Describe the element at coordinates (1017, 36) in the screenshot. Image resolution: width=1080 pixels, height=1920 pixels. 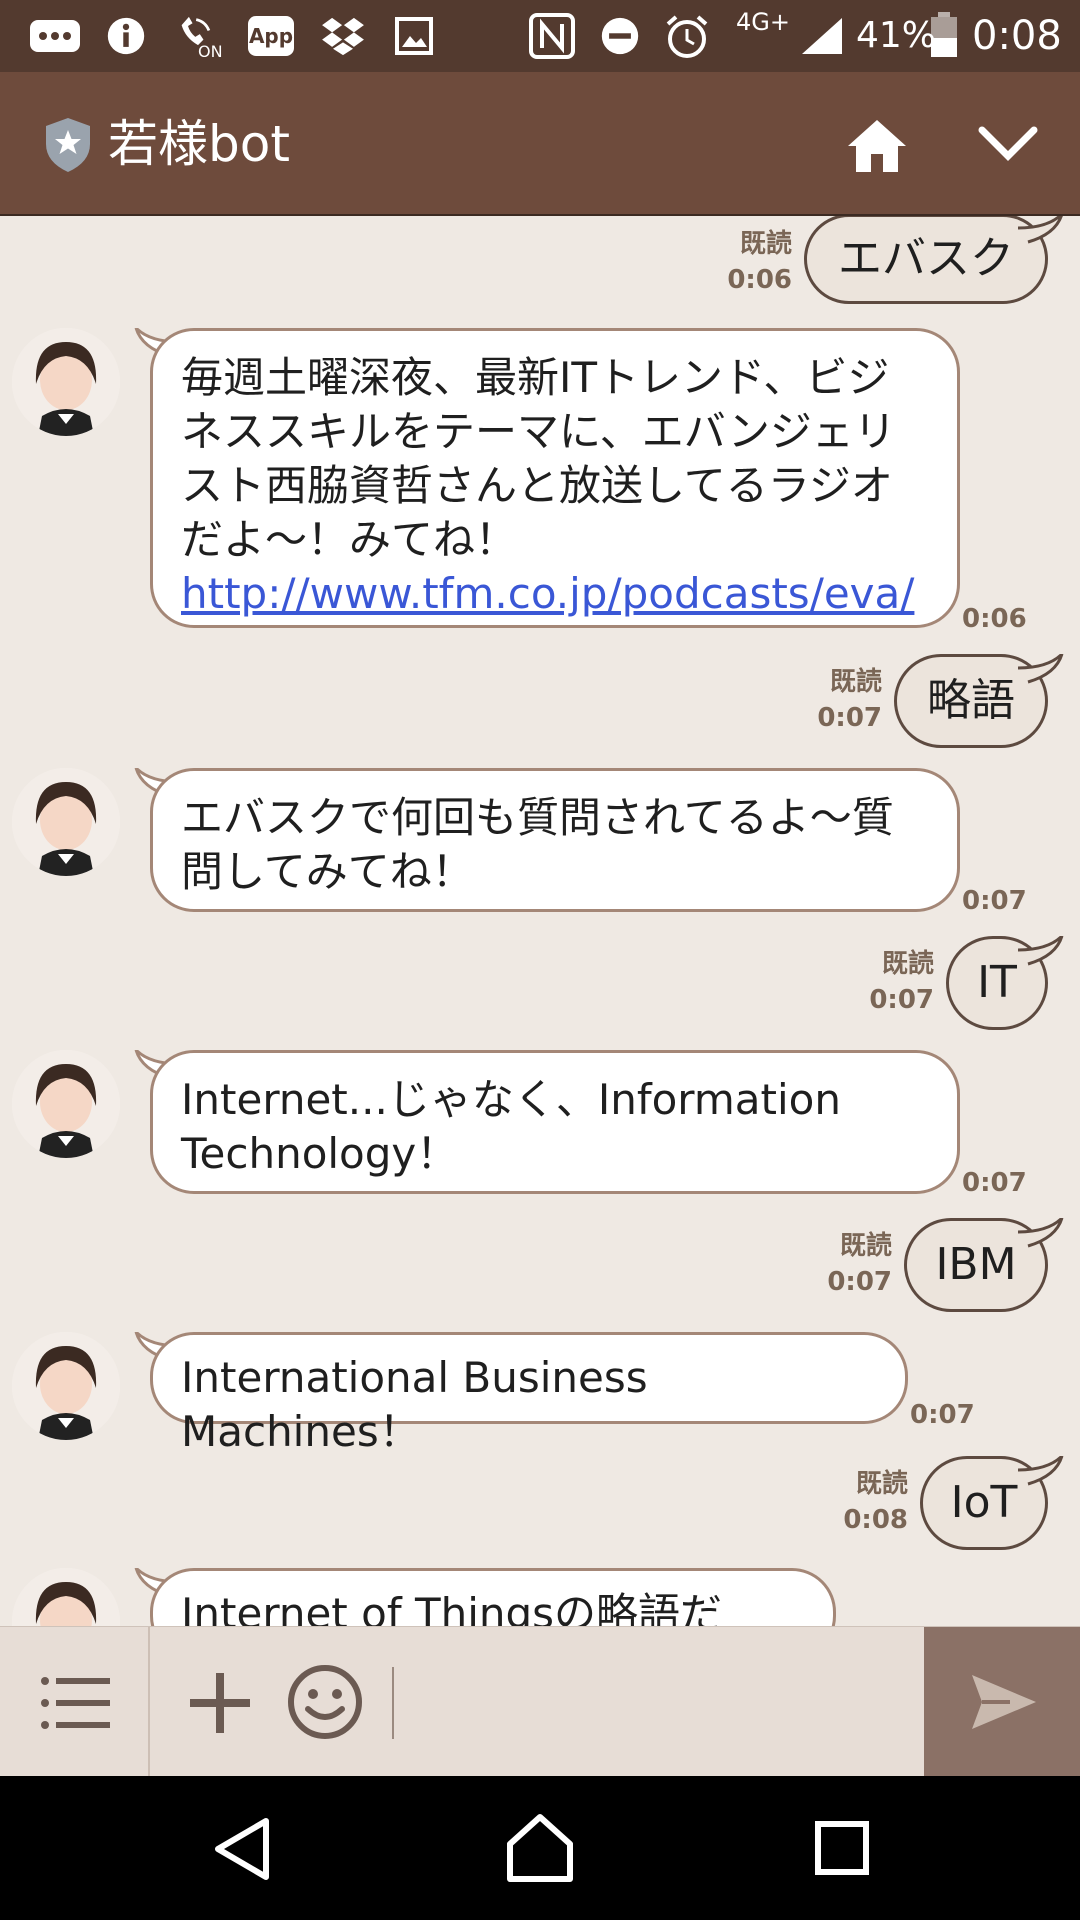
I see `clock: 0:08` at that location.